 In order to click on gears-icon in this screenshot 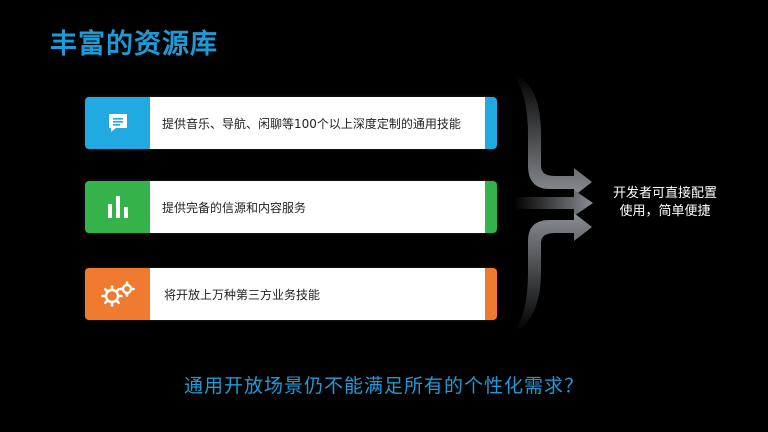, I will do `click(117, 294)`.